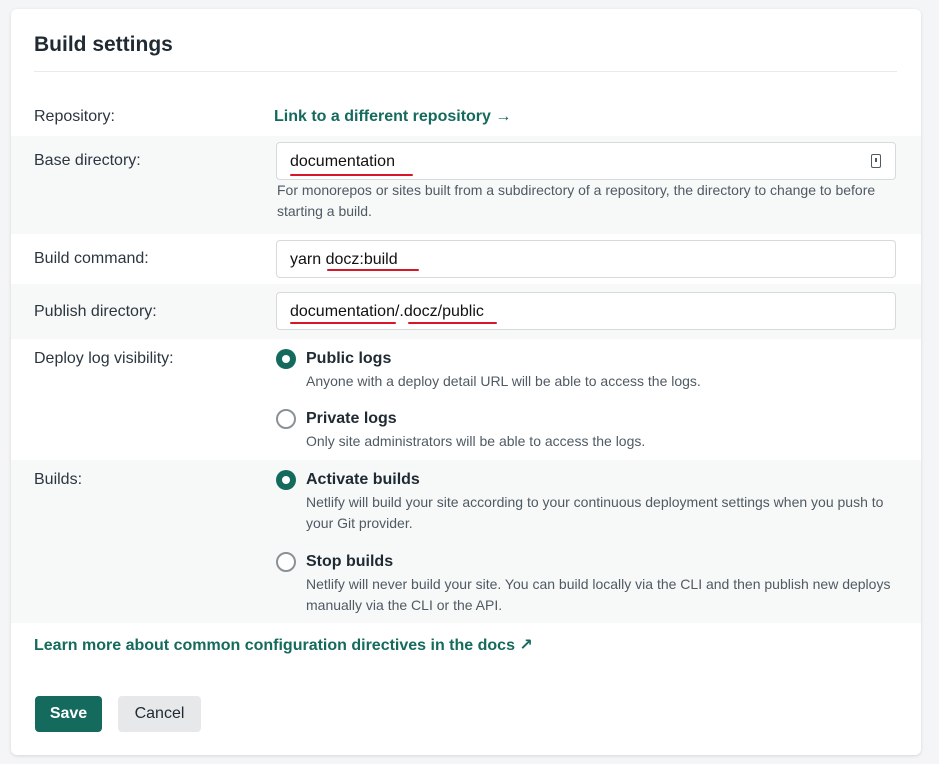 This screenshot has height=764, width=939. What do you see at coordinates (344, 259) in the screenshot?
I see `build-command-value: yarn docz:build` at bounding box center [344, 259].